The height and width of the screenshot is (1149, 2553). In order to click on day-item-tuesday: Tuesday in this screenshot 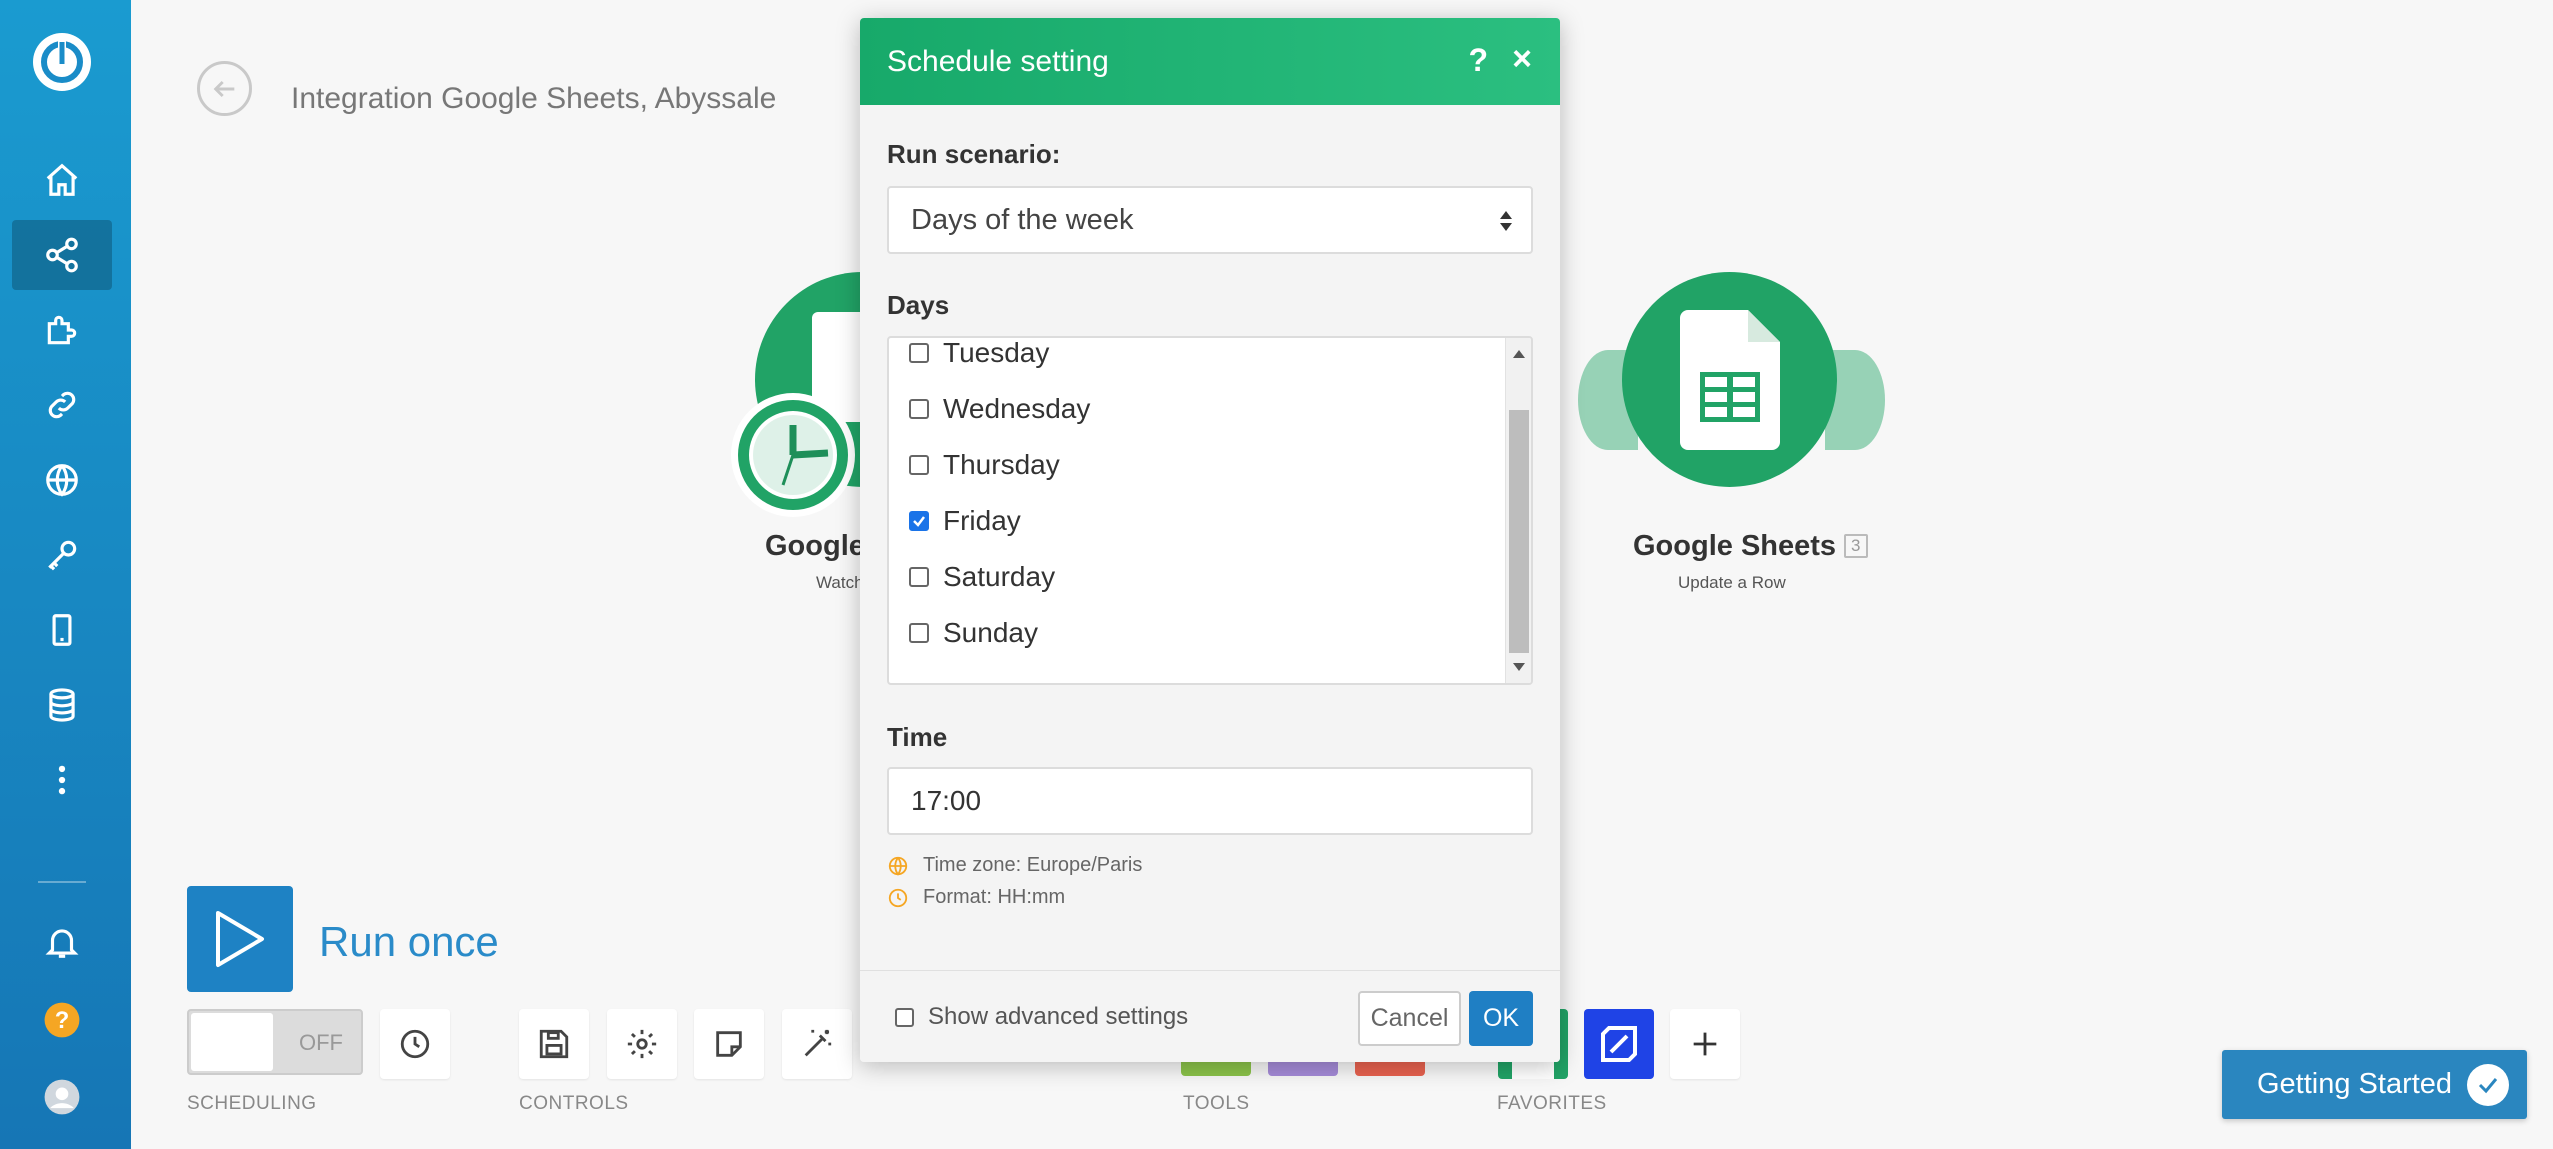, I will do `click(979, 355)`.